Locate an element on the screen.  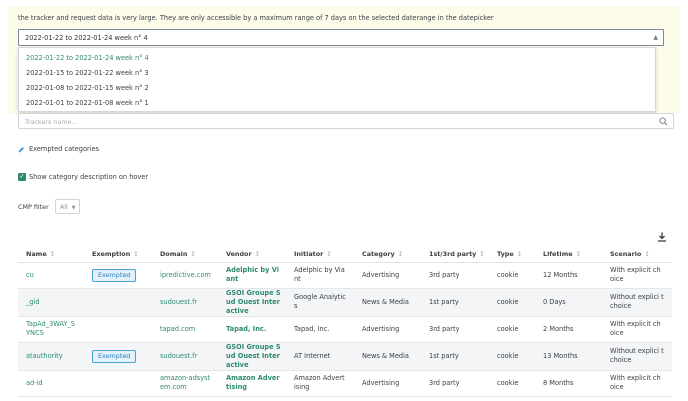
tracker-name: cu is located at coordinates (51, 275).